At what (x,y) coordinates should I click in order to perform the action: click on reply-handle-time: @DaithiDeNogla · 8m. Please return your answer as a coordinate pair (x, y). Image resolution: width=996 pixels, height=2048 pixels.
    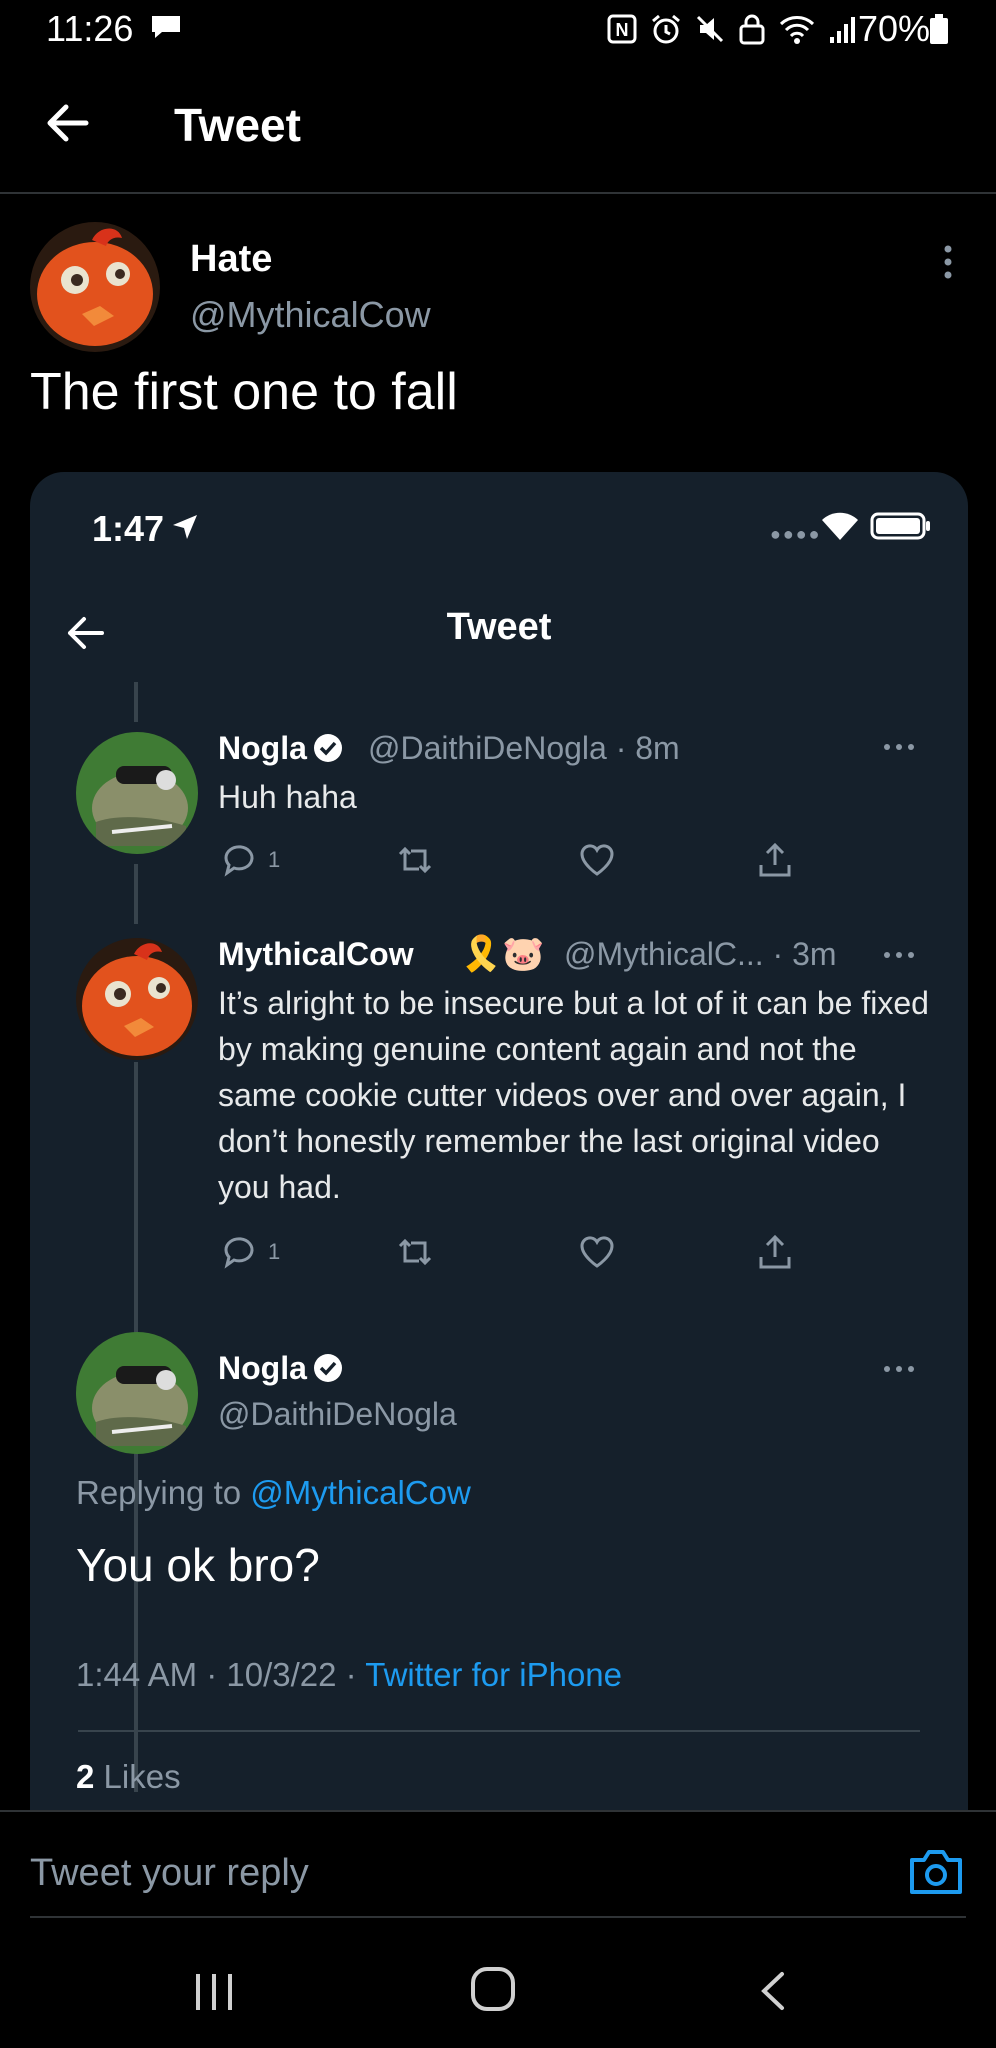
    Looking at the image, I should click on (524, 748).